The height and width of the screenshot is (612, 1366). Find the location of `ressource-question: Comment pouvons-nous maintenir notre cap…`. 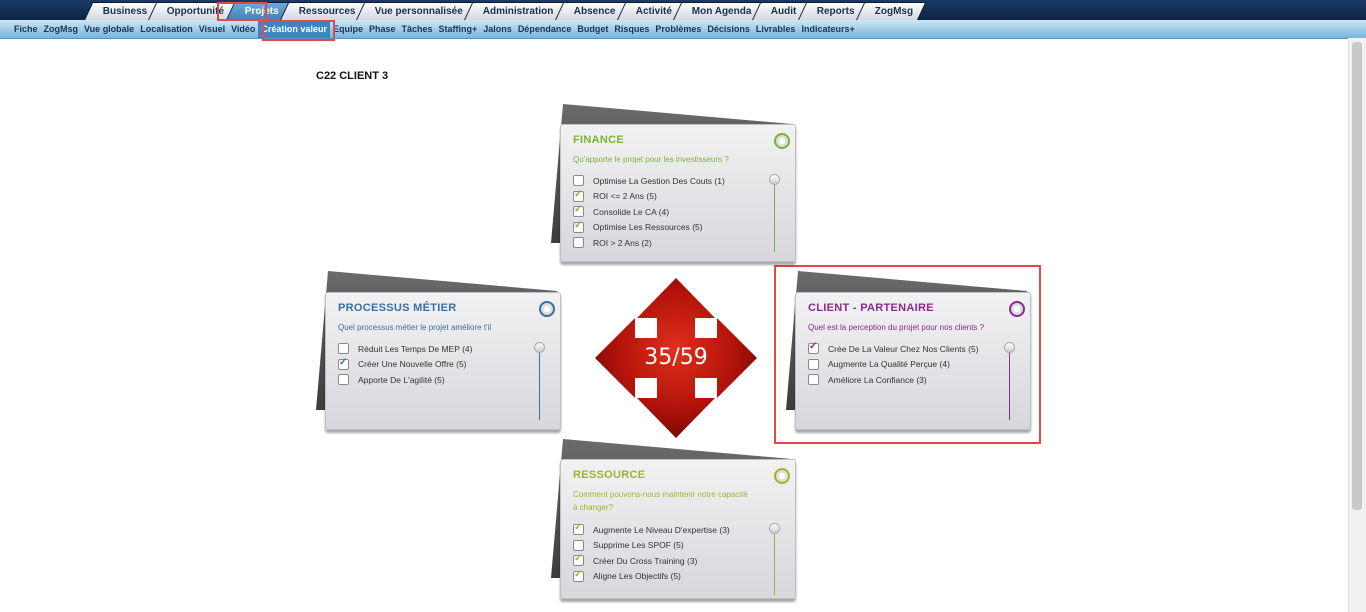

ressource-question: Comment pouvons-nous maintenir notre cap… is located at coordinates (660, 501).